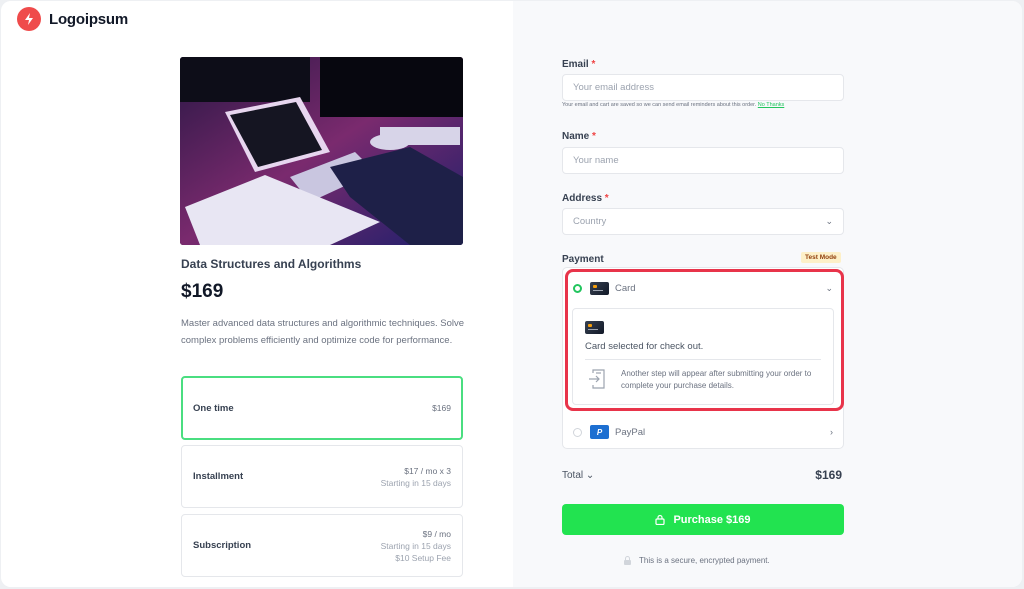  Describe the element at coordinates (821, 257) in the screenshot. I see `test-mode-badge: Test Mode` at that location.